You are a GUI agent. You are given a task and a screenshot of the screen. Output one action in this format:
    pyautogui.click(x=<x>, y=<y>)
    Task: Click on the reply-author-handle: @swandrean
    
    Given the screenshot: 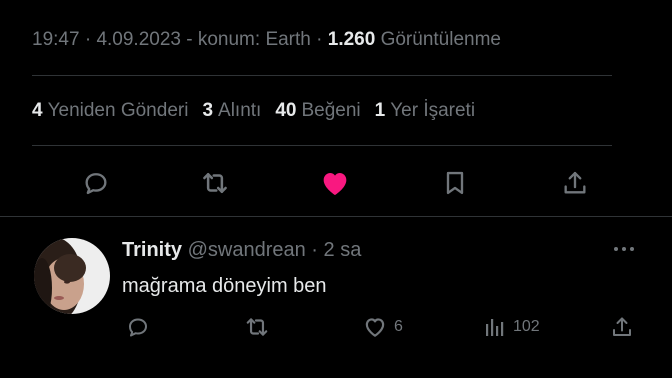 What is the action you would take?
    pyautogui.click(x=247, y=250)
    